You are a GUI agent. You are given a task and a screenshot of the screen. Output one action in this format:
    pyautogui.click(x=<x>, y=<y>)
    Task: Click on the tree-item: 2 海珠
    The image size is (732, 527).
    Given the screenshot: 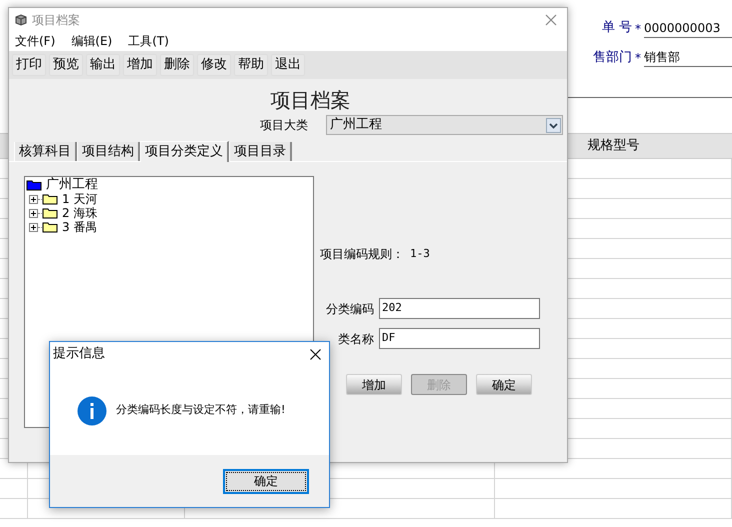 What is the action you would take?
    pyautogui.click(x=80, y=213)
    